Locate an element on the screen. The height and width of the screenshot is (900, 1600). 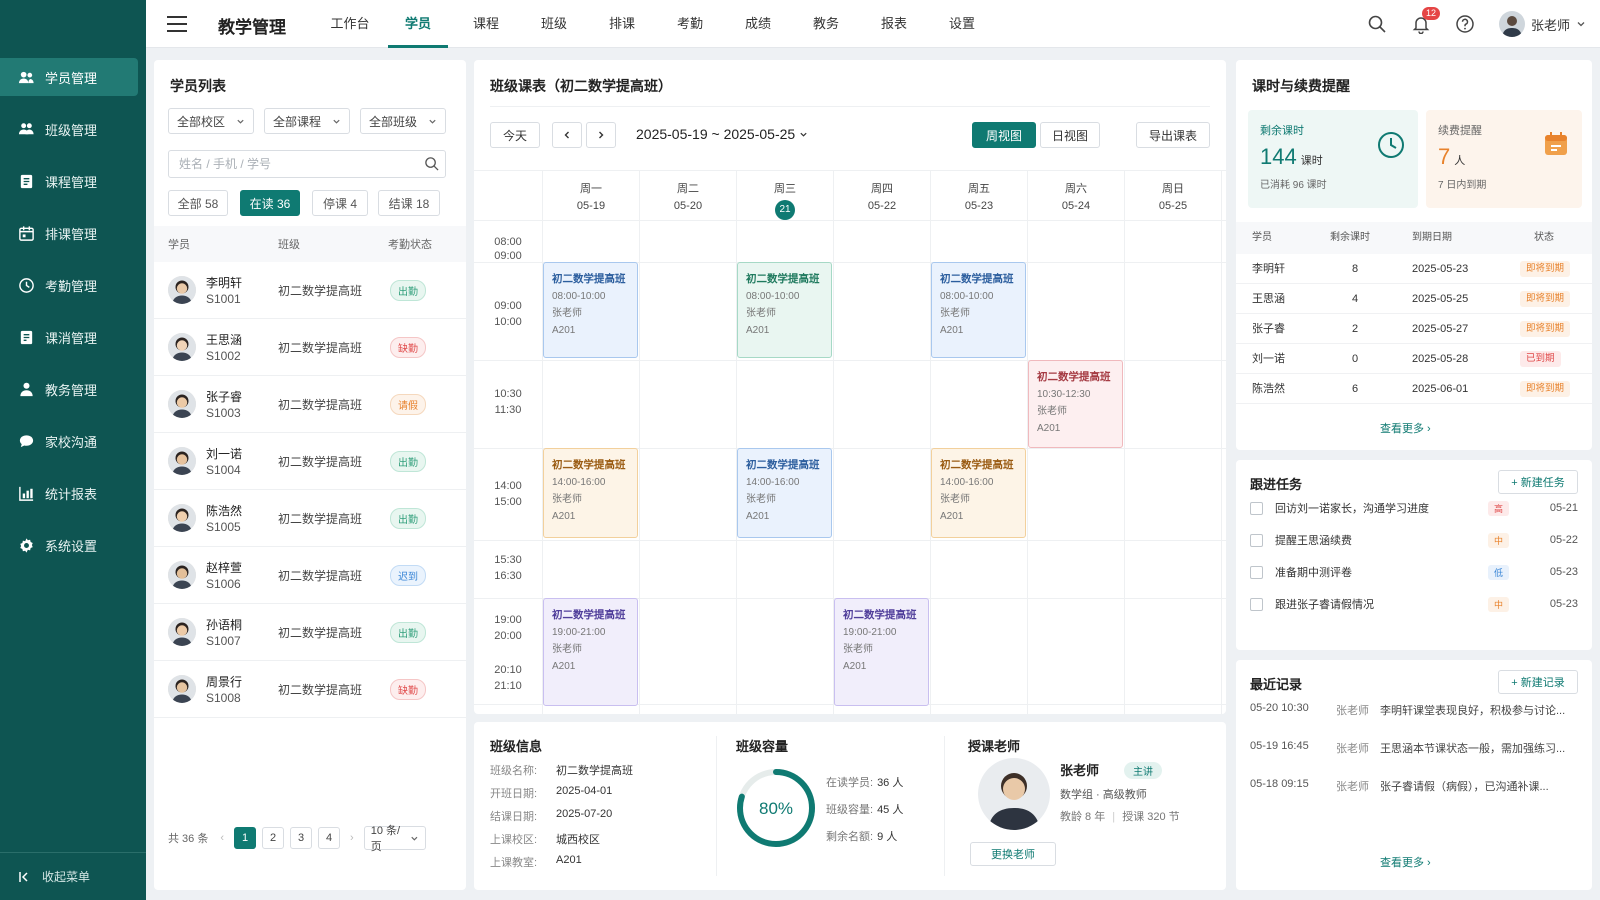
sidebar-item-3: 课程管理 is located at coordinates (69, 181).